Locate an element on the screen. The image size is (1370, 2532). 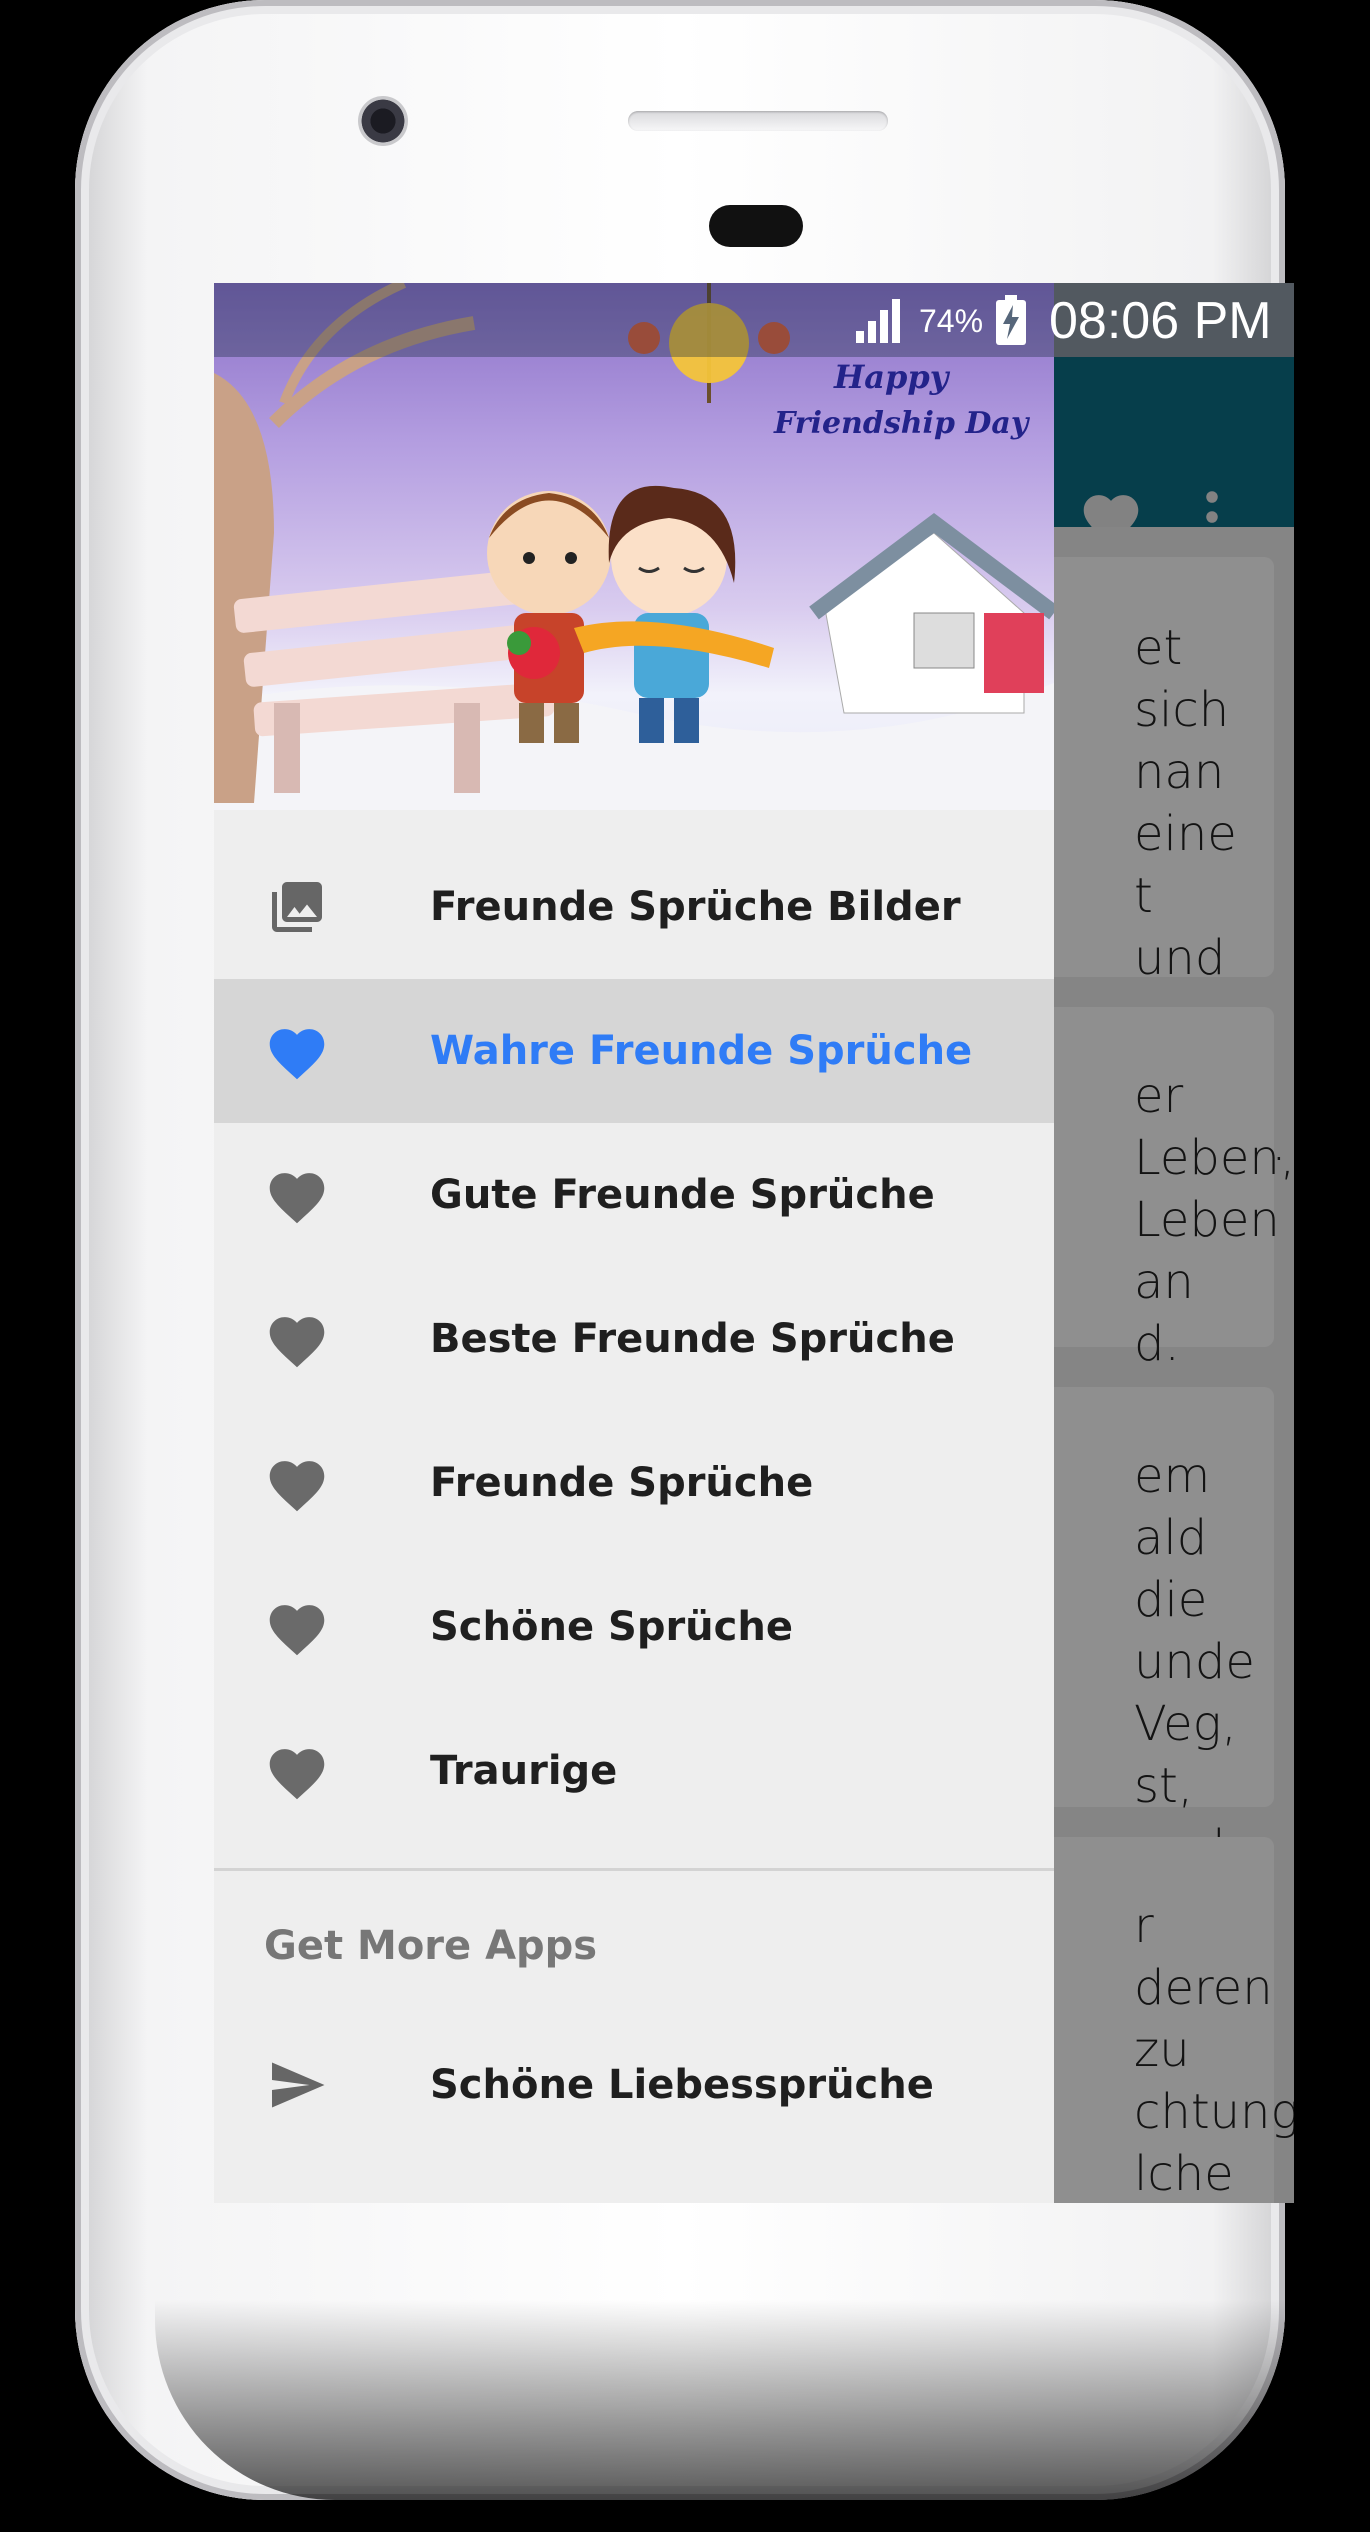
drawer-header-image: Happy Friendship Day is located at coordinates (634, 546).